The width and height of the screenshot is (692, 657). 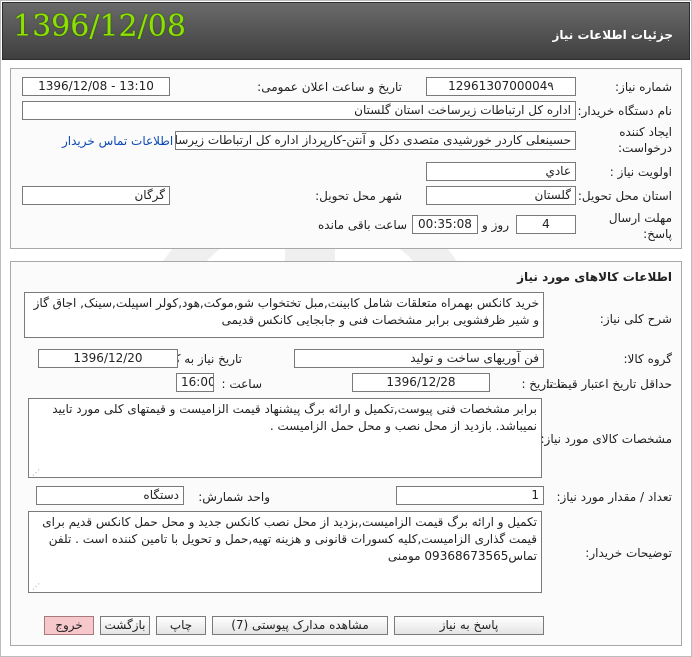 What do you see at coordinates (329, 87) in the screenshot?
I see `announce-datetime-label: تاریخ و ساعت اعلان عمومی:` at bounding box center [329, 87].